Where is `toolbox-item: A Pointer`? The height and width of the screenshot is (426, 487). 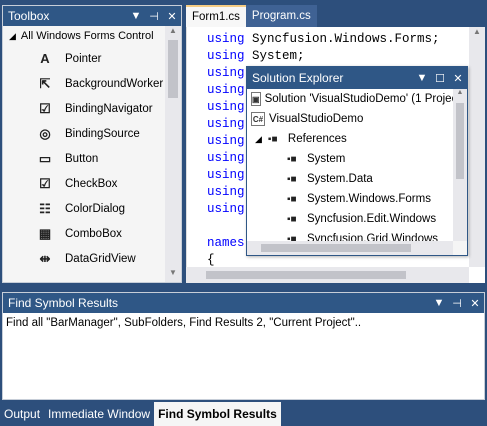
toolbox-item: A Pointer is located at coordinates (92, 58).